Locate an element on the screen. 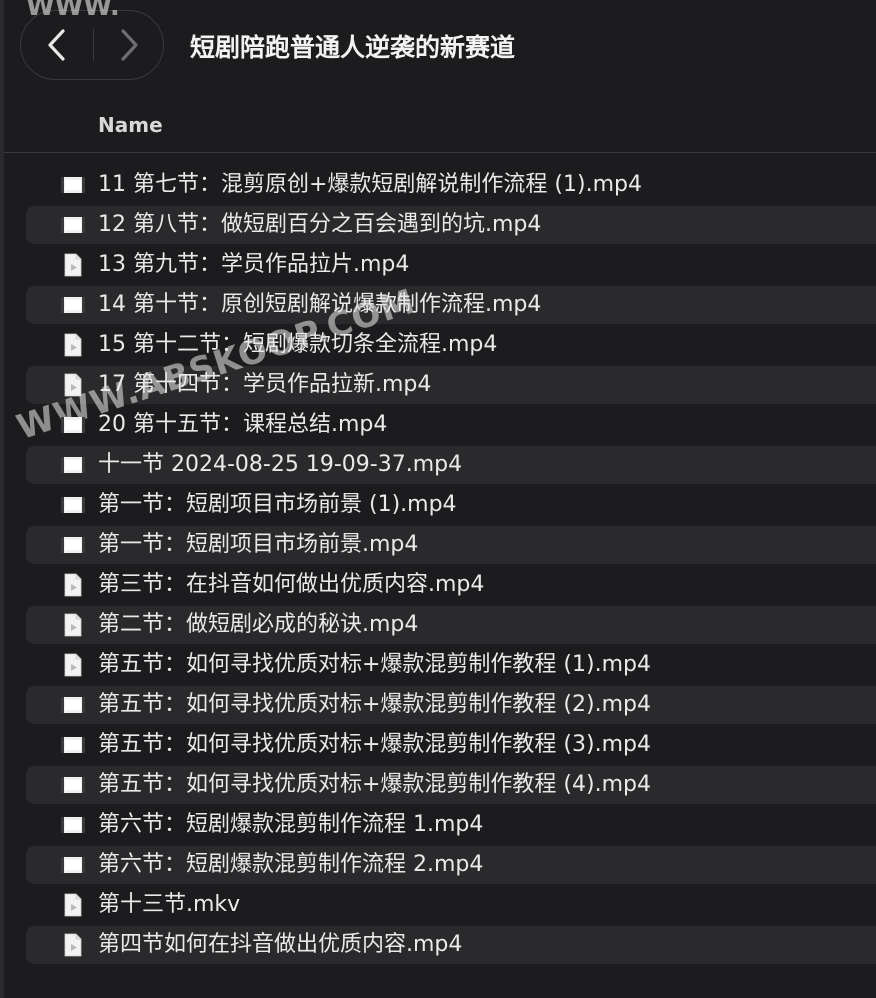  file-row: 14 第十节：原创短剧解说爆款制作流程.mp4 is located at coordinates (438, 305).